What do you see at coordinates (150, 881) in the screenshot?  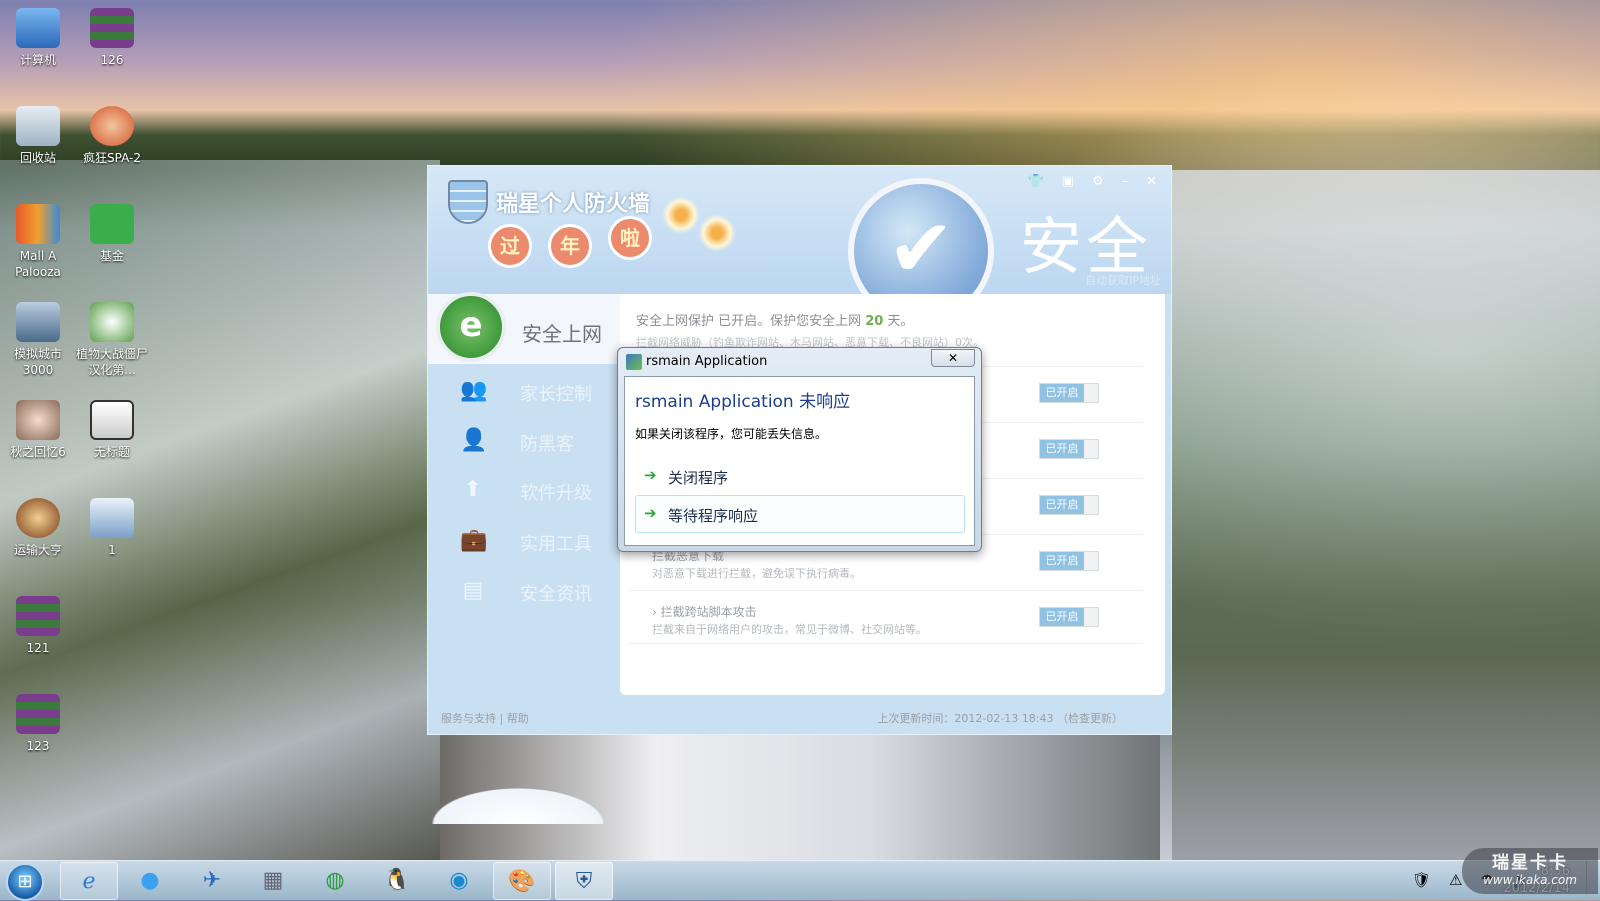 I see `taskbar-messenger-icon: ●` at bounding box center [150, 881].